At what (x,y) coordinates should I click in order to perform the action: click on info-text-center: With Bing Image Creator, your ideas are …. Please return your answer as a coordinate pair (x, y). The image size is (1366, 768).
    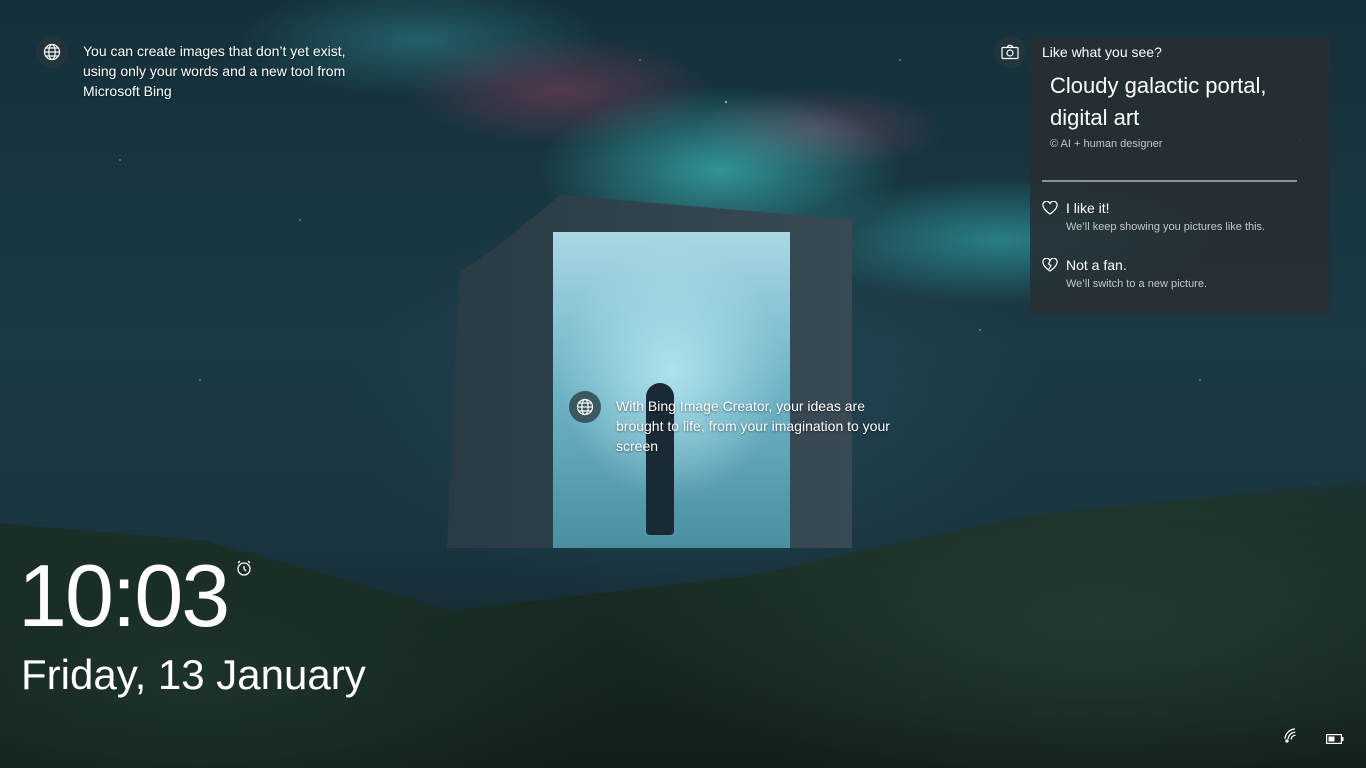
    Looking at the image, I should click on (753, 426).